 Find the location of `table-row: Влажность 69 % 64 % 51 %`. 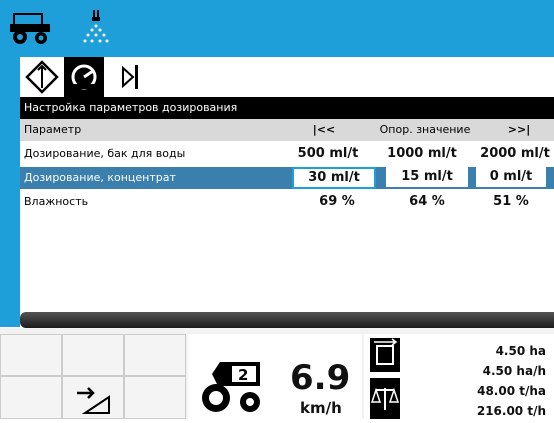

table-row: Влажность 69 % 64 % 51 % is located at coordinates (287, 202).